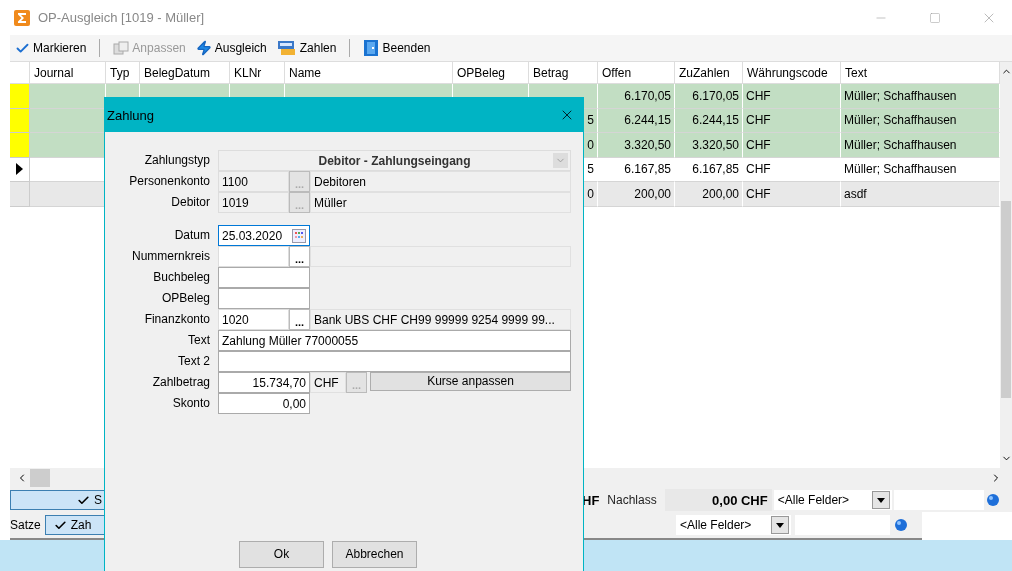 This screenshot has width=1012, height=571. I want to click on field-label: Zahlungstyp, so click(176, 160).